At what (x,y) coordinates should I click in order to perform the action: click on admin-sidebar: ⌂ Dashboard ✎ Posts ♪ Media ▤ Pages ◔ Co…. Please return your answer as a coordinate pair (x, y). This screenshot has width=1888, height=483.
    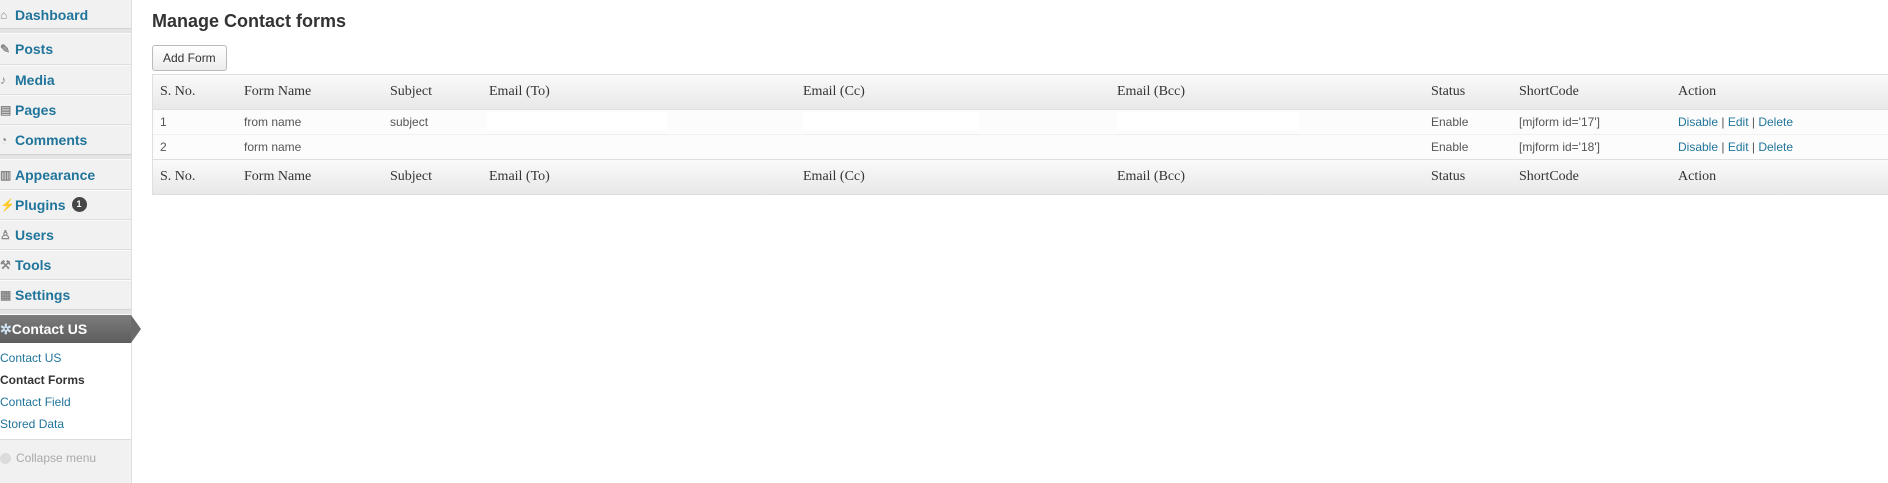
    Looking at the image, I should click on (66, 241).